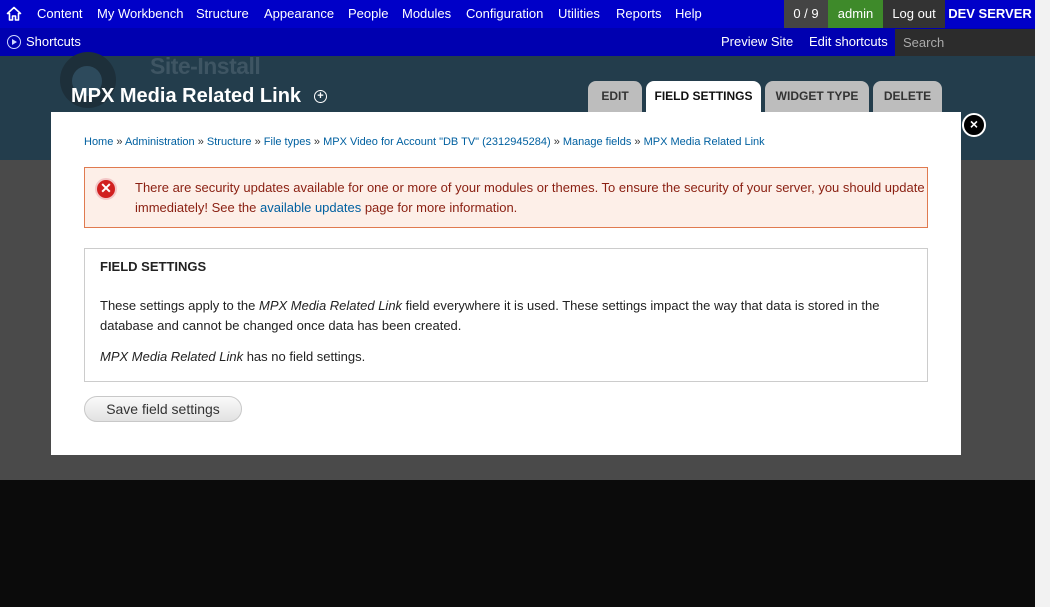 The width and height of the screenshot is (1050, 607). What do you see at coordinates (60, 14) in the screenshot?
I see `toolbar-item-content: Content` at bounding box center [60, 14].